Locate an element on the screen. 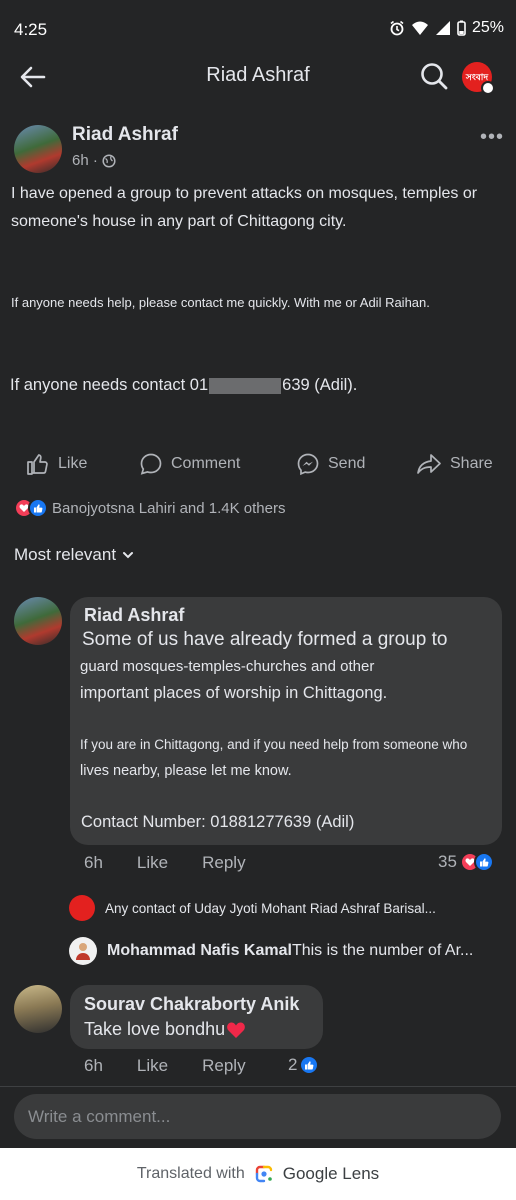 The image size is (516, 1200). comment-line: Contact Number: 01881277639 (Adil) is located at coordinates (218, 822).